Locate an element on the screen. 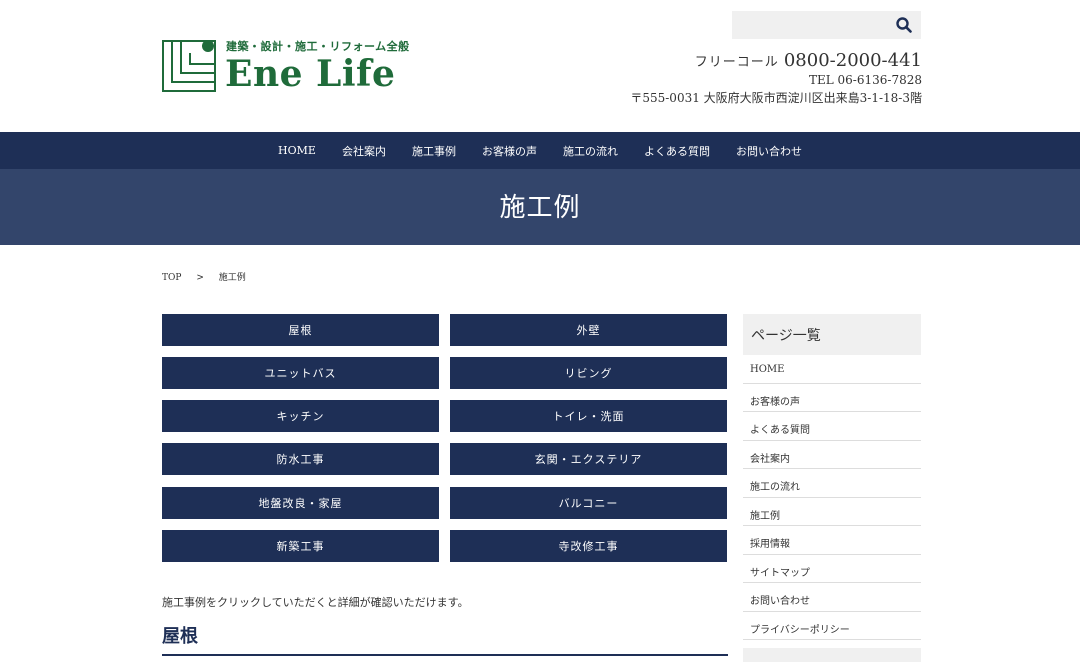 The width and height of the screenshot is (1080, 662). sidebar-item-home: HOME is located at coordinates (832, 369).